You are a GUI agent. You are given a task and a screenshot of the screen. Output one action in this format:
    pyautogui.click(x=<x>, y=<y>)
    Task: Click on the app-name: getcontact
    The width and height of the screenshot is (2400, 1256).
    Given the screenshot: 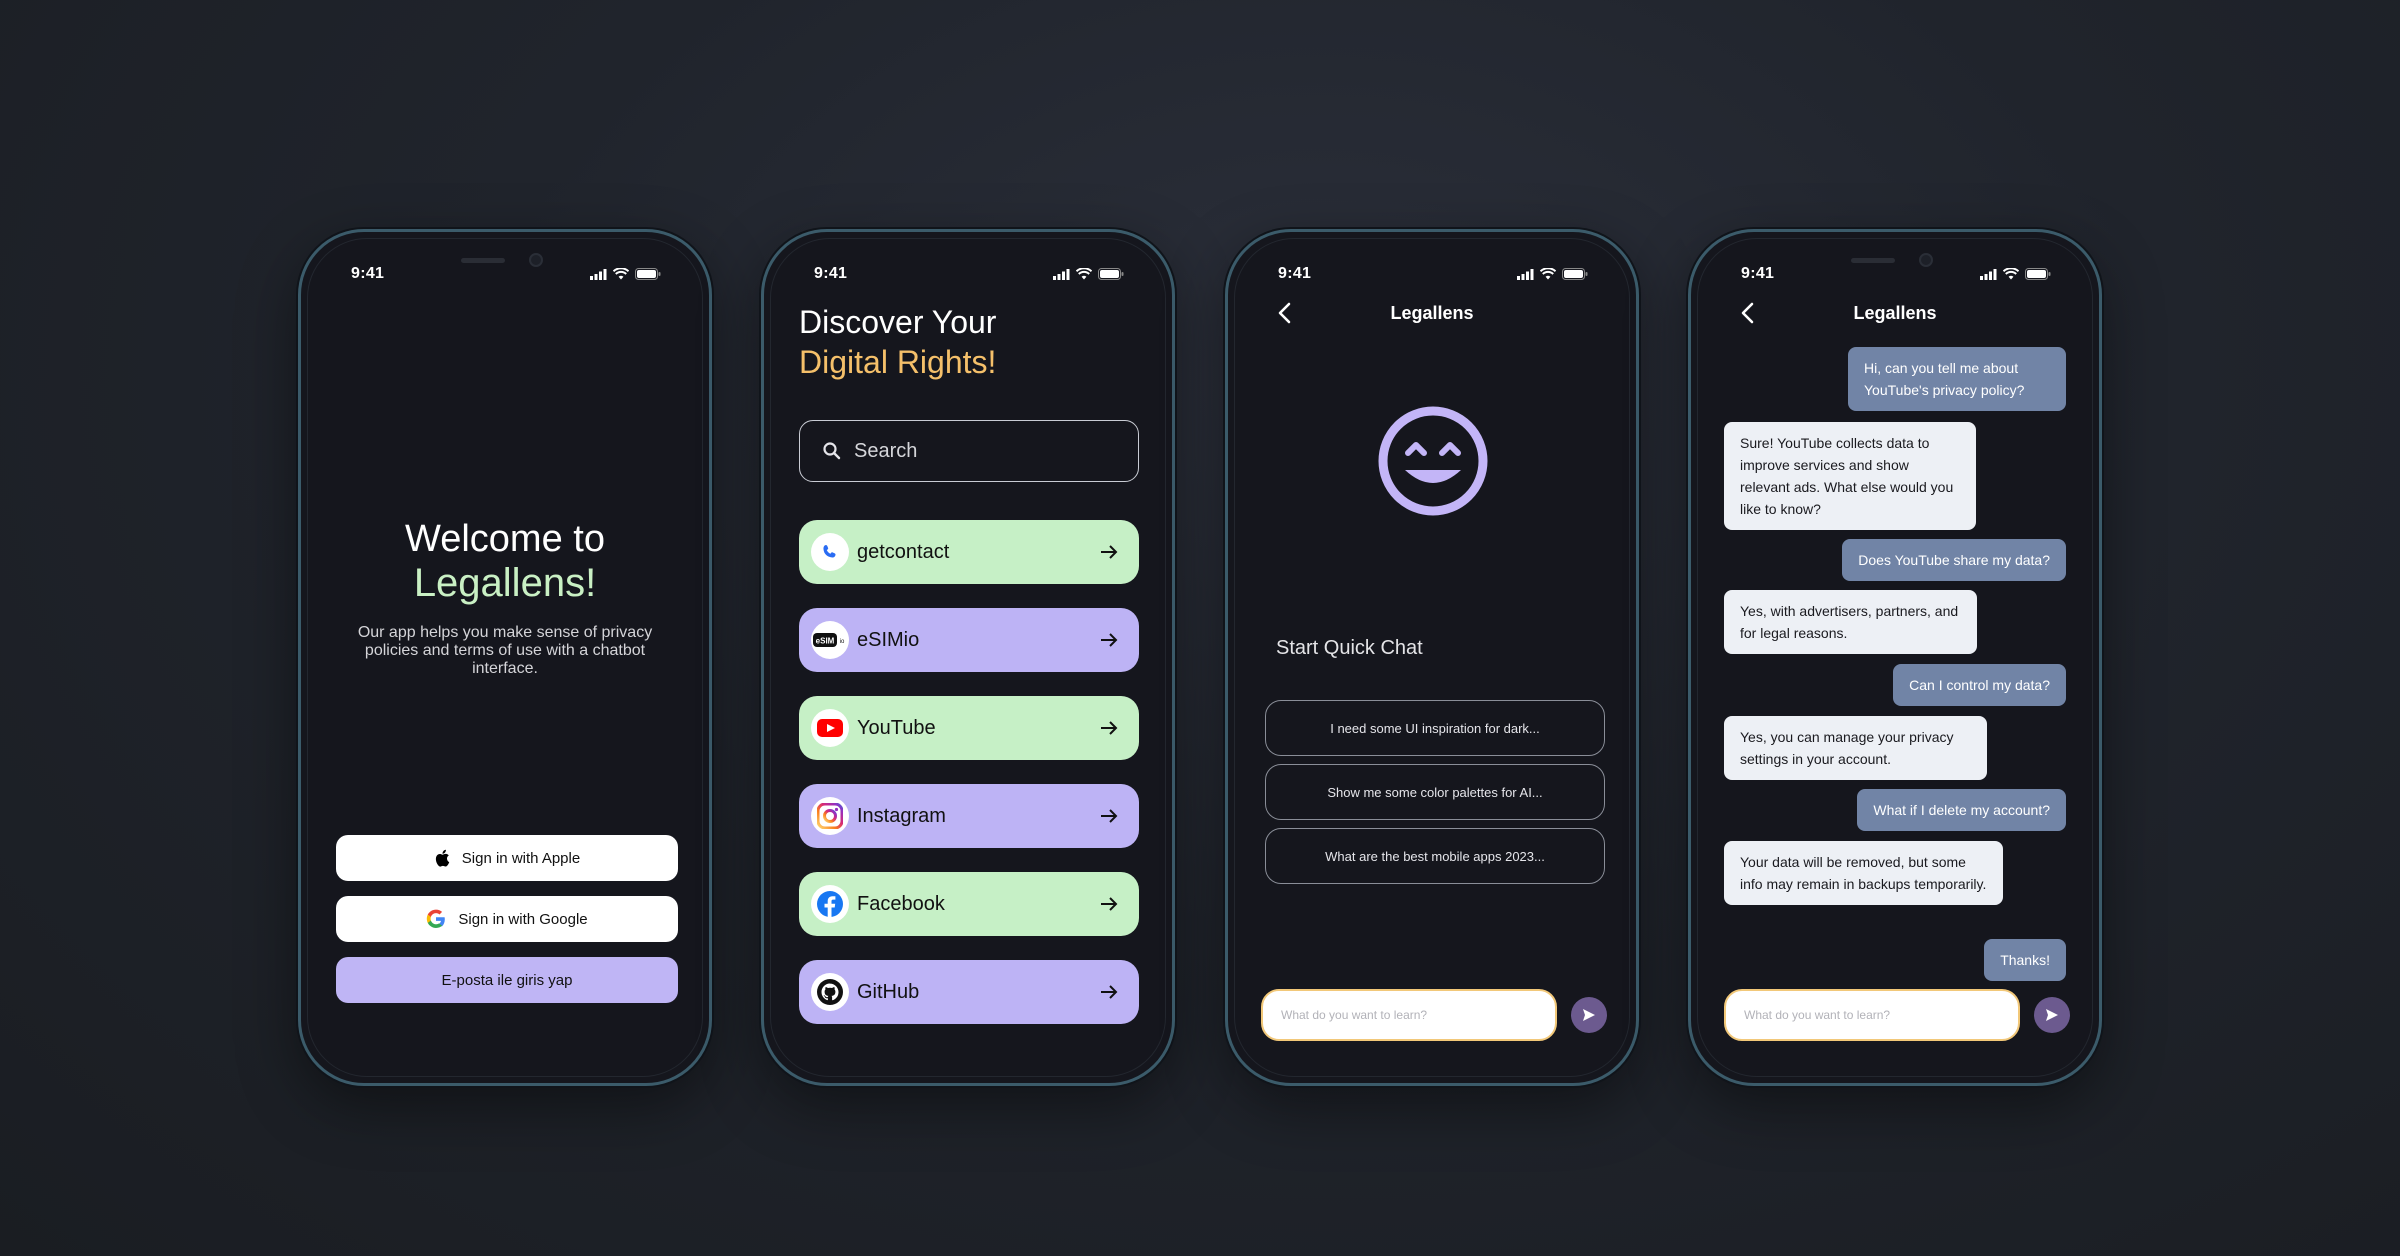 What is the action you would take?
    pyautogui.click(x=903, y=551)
    